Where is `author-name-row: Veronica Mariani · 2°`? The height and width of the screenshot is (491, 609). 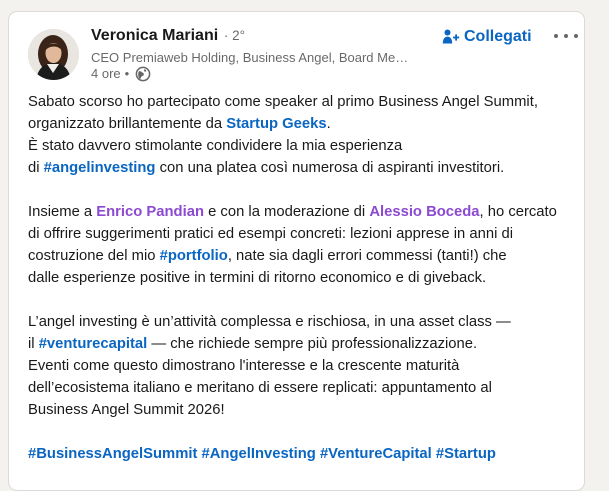
author-name-row: Veronica Mariani · 2° is located at coordinates (168, 36).